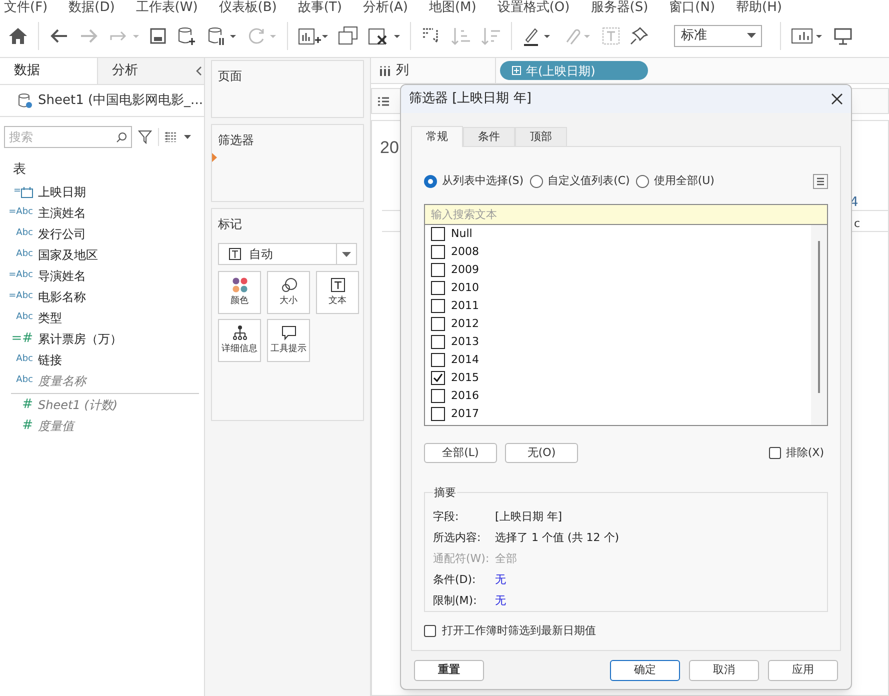 This screenshot has width=889, height=696. Describe the element at coordinates (222, 36) in the screenshot. I see `pause-datasource-icon` at that location.